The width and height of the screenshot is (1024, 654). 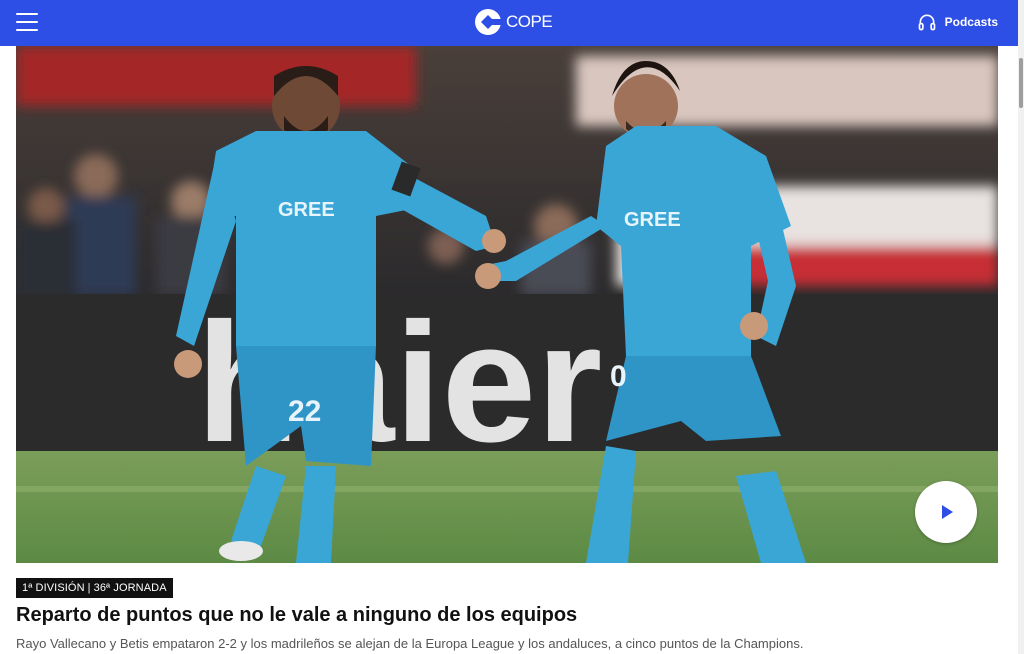 I want to click on play-icon, so click(x=947, y=512).